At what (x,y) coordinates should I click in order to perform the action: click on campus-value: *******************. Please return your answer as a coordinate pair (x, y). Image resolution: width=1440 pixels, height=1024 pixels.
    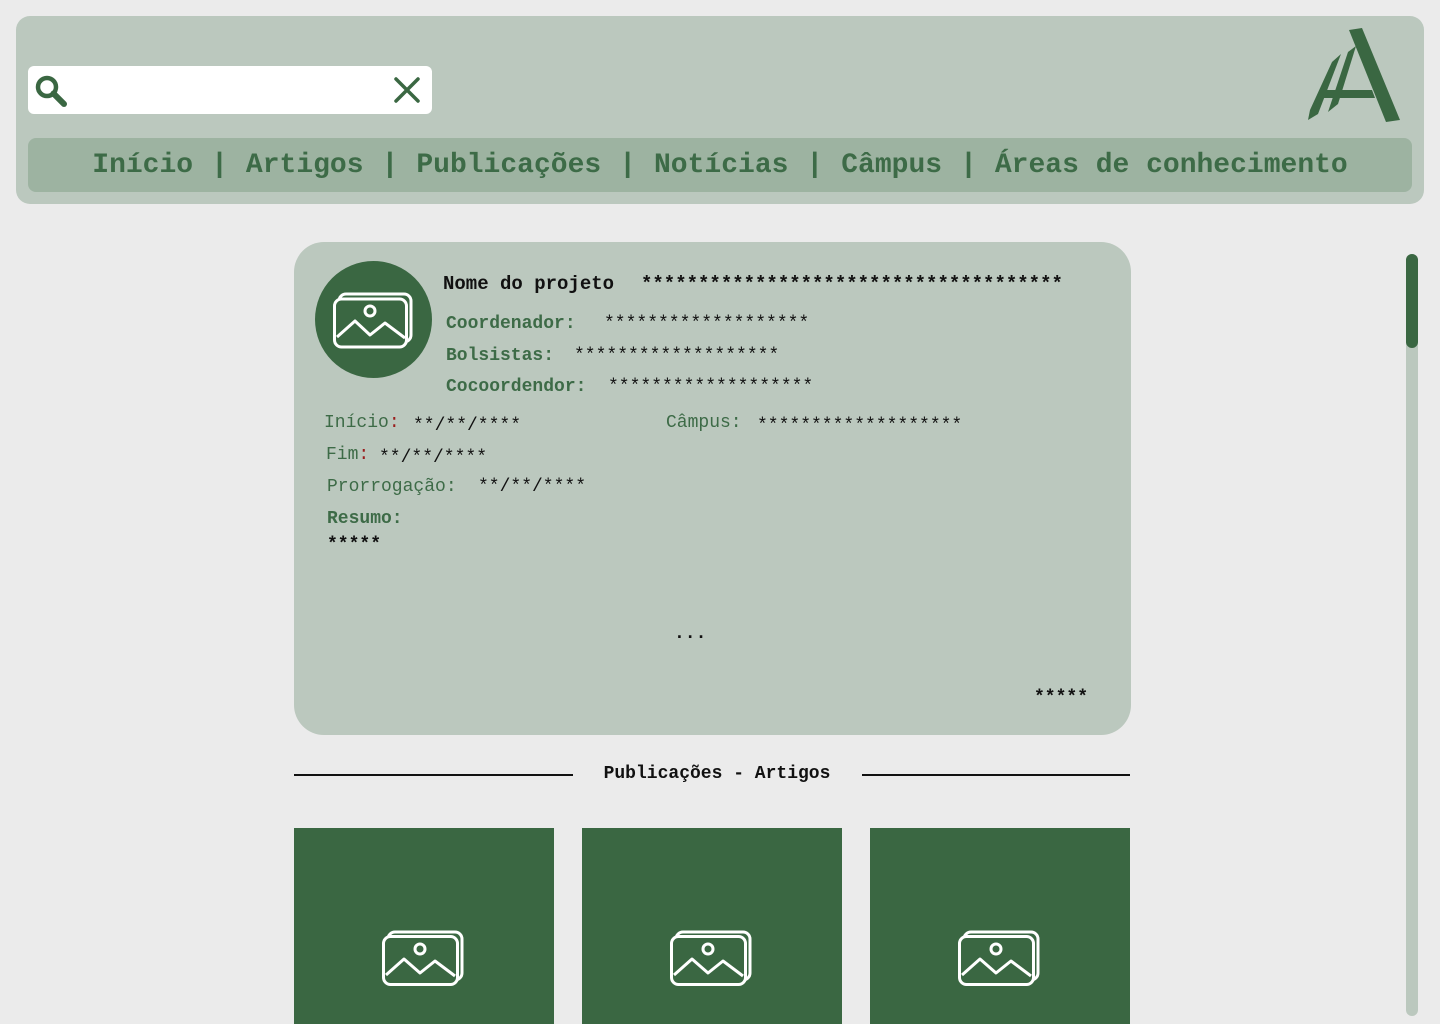
    Looking at the image, I should click on (860, 426).